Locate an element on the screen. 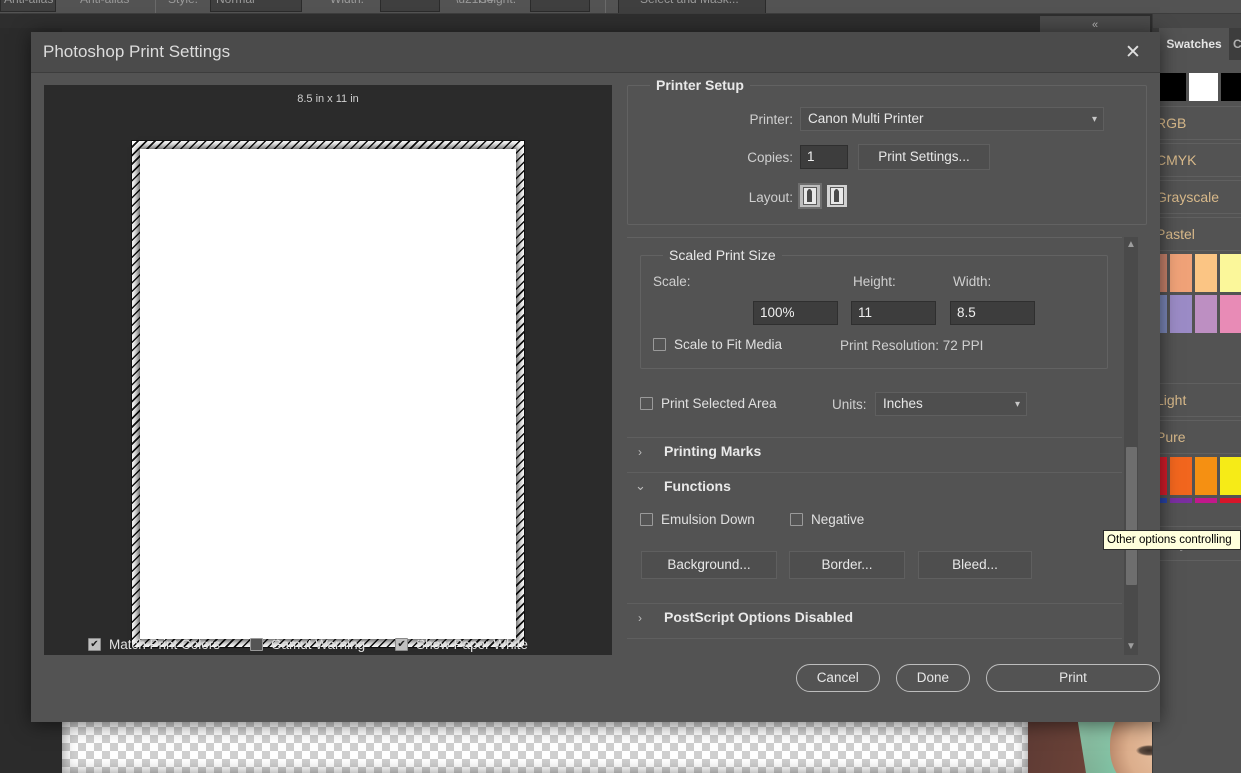 The width and height of the screenshot is (1241, 773). scale-input: 100% is located at coordinates (795, 313).